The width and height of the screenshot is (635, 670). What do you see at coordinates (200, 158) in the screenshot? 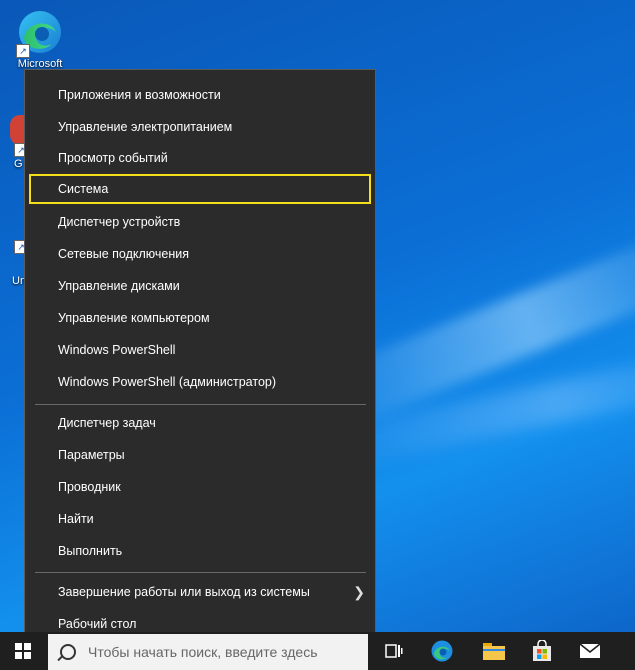
I see `menu-item-event-viewer: Просмотр событий` at bounding box center [200, 158].